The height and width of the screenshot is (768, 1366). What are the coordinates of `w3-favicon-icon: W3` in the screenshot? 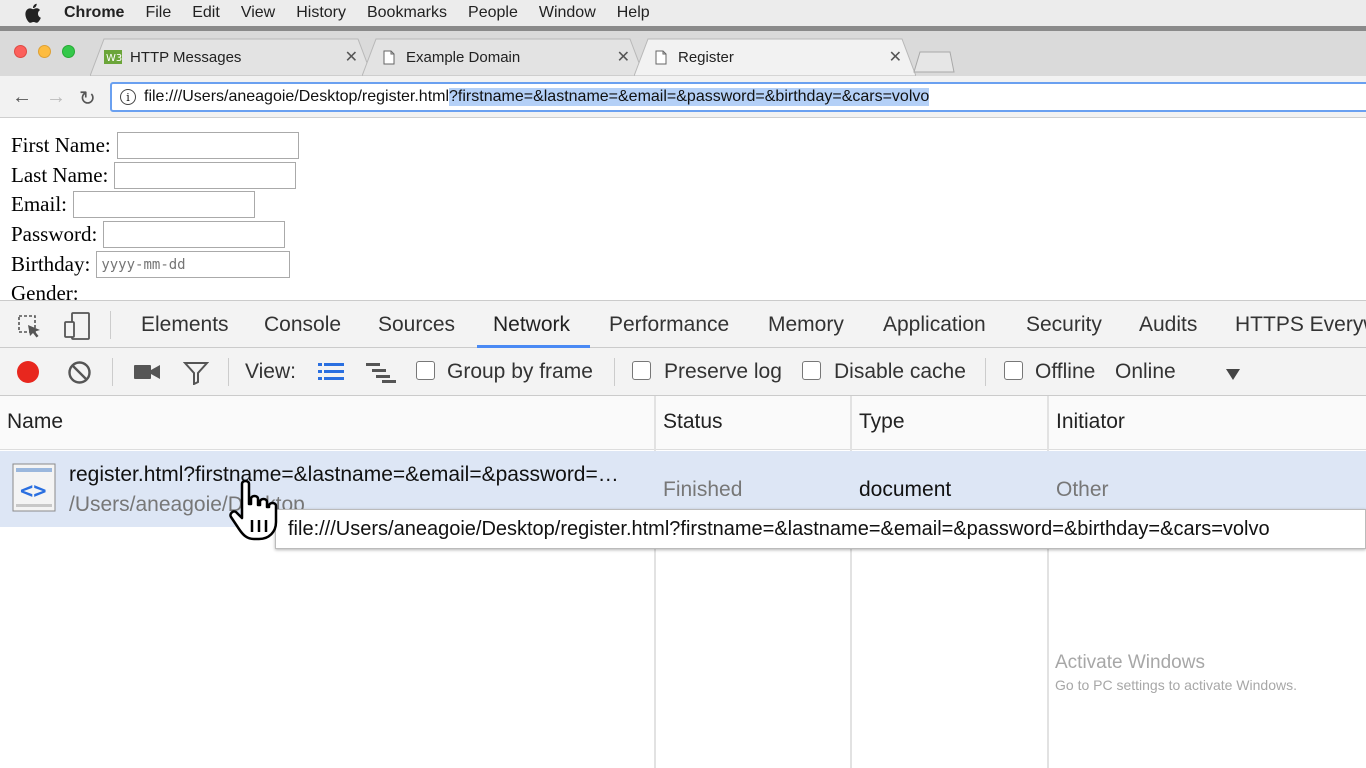 It's located at (113, 57).